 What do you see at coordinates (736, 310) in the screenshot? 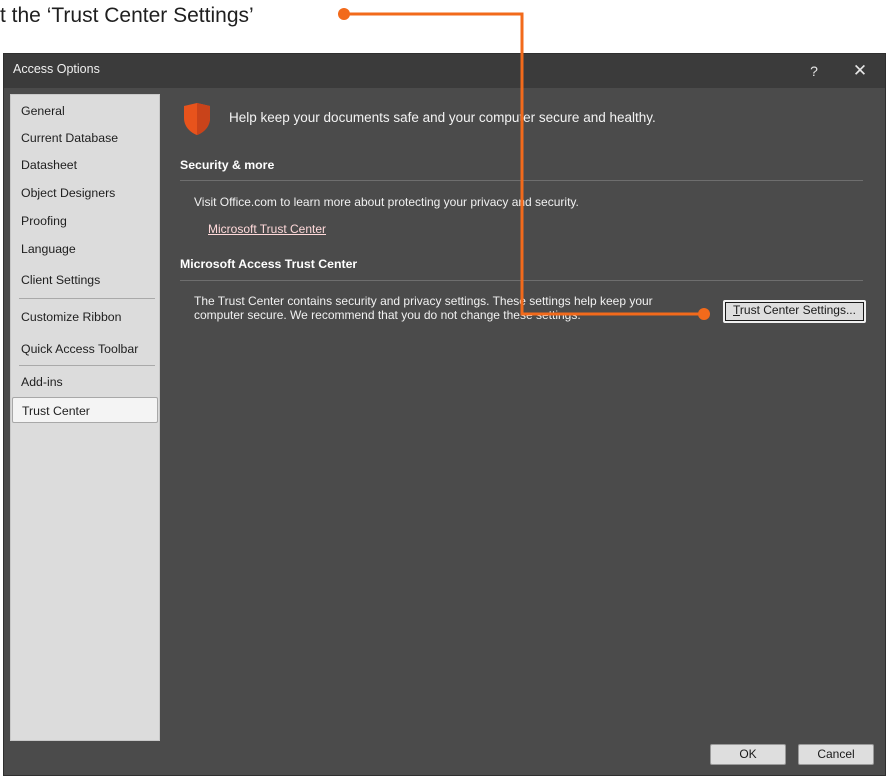
I see `trust-center-settings-accel: T` at bounding box center [736, 310].